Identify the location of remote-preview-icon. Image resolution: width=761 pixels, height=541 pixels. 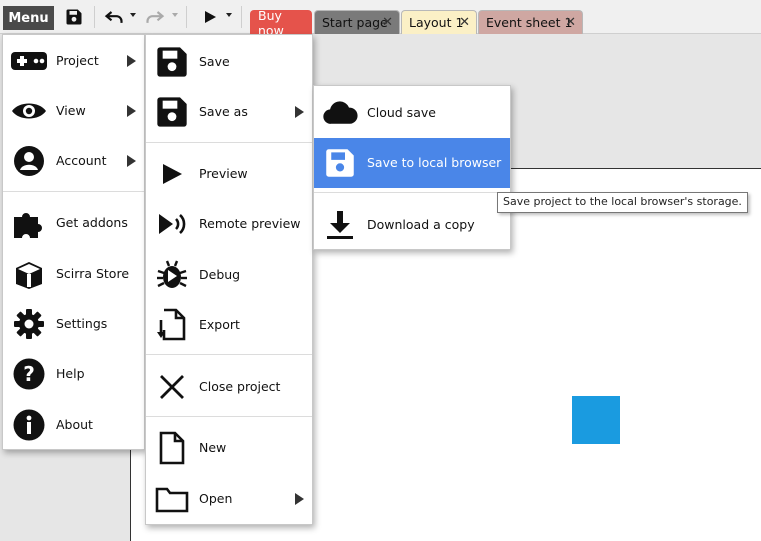
(172, 224).